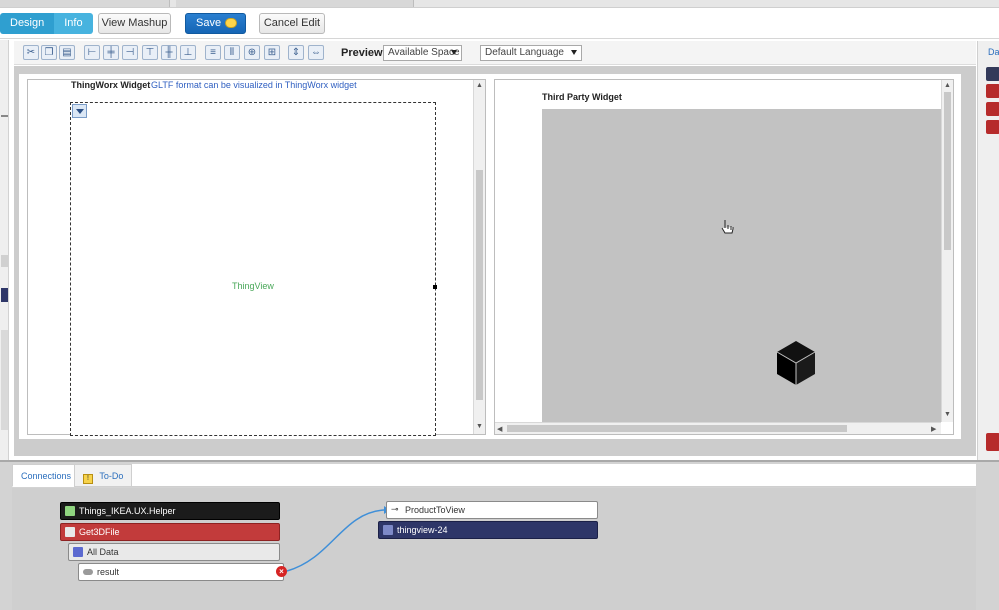  Describe the element at coordinates (88, 572) in the screenshot. I see `link-icon` at that location.